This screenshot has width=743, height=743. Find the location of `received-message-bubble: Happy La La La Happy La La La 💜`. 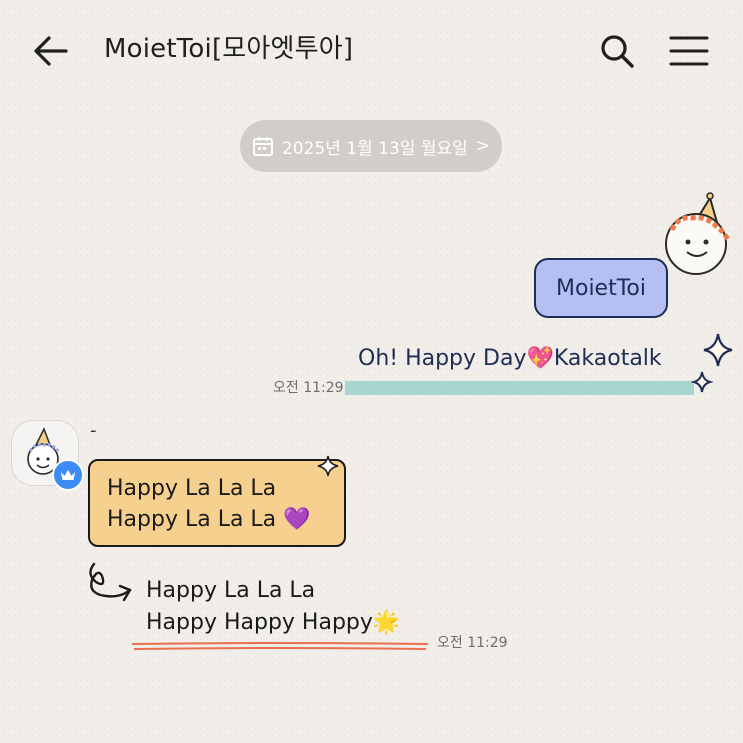

received-message-bubble: Happy La La La Happy La La La 💜 is located at coordinates (217, 503).